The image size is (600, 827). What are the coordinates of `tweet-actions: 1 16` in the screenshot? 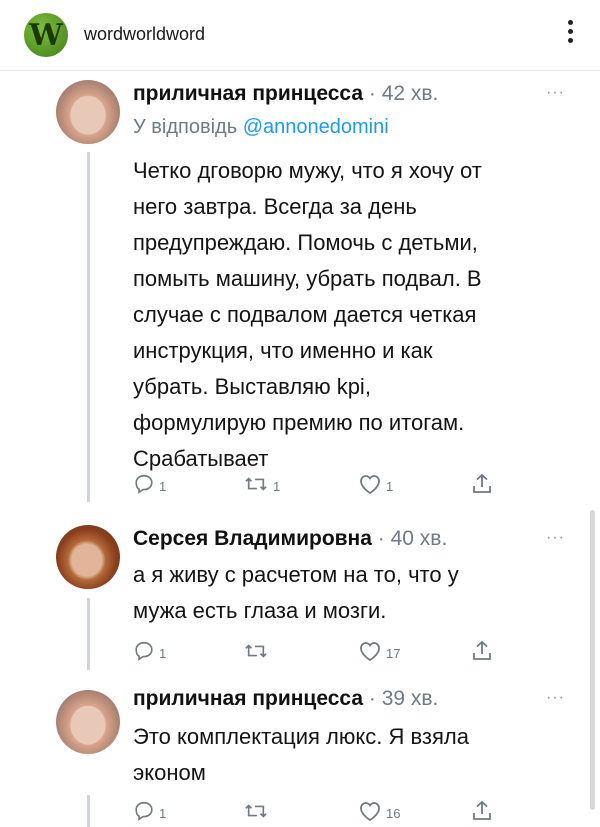 It's located at (313, 812).